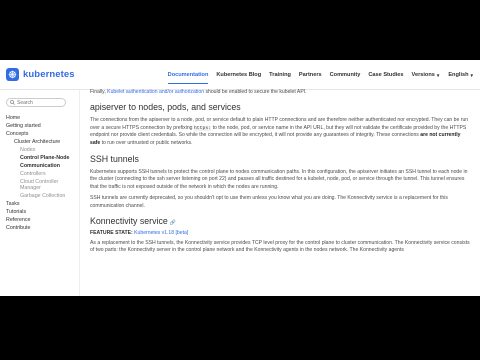  Describe the element at coordinates (42, 118) in the screenshot. I see `sidebar-item-home: Home` at that location.